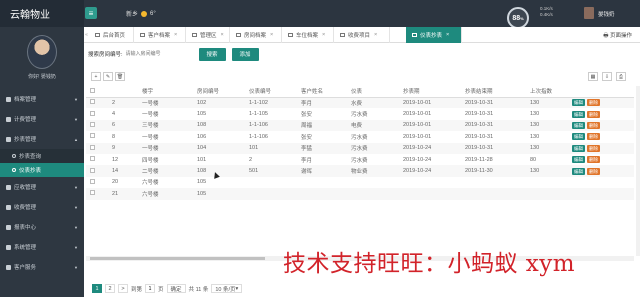 The height and width of the screenshot is (297, 640). I want to click on page-size-select: 10 条/页 ▾, so click(227, 288).